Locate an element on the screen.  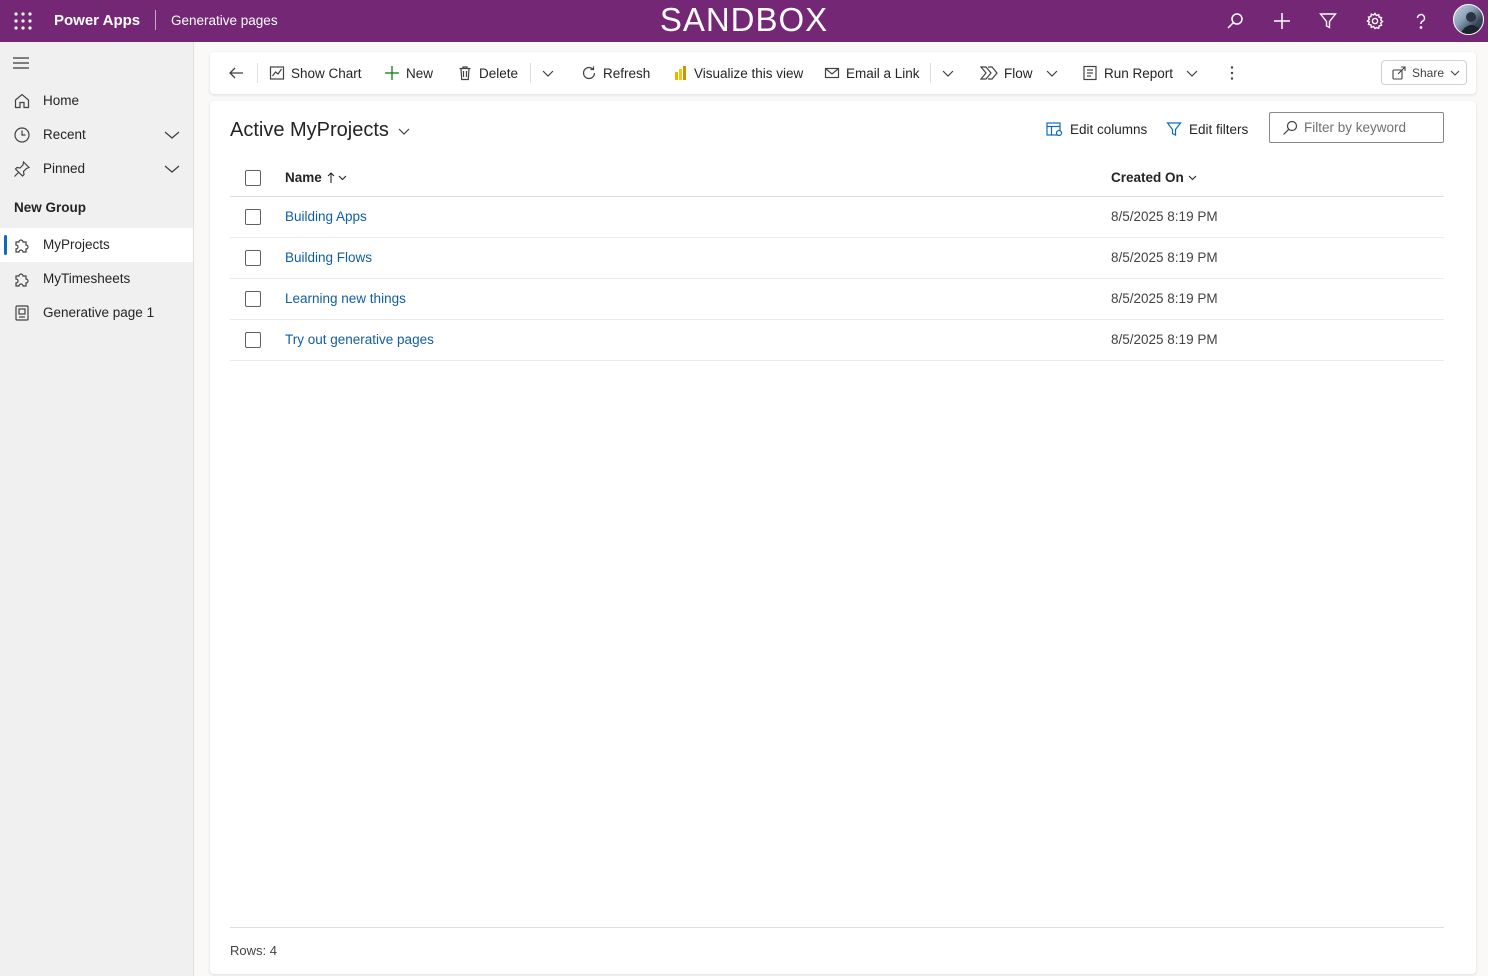
flow-button: Flow is located at coordinates (1022, 73).